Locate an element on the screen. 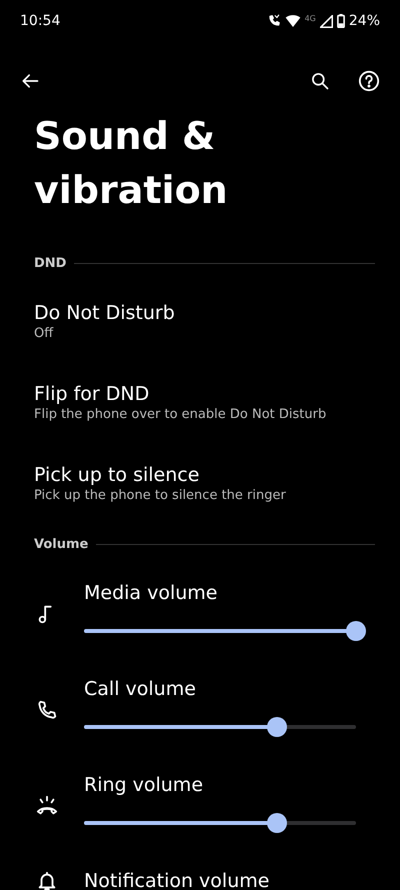  setting-title: Do Not Disturb is located at coordinates (200, 313).